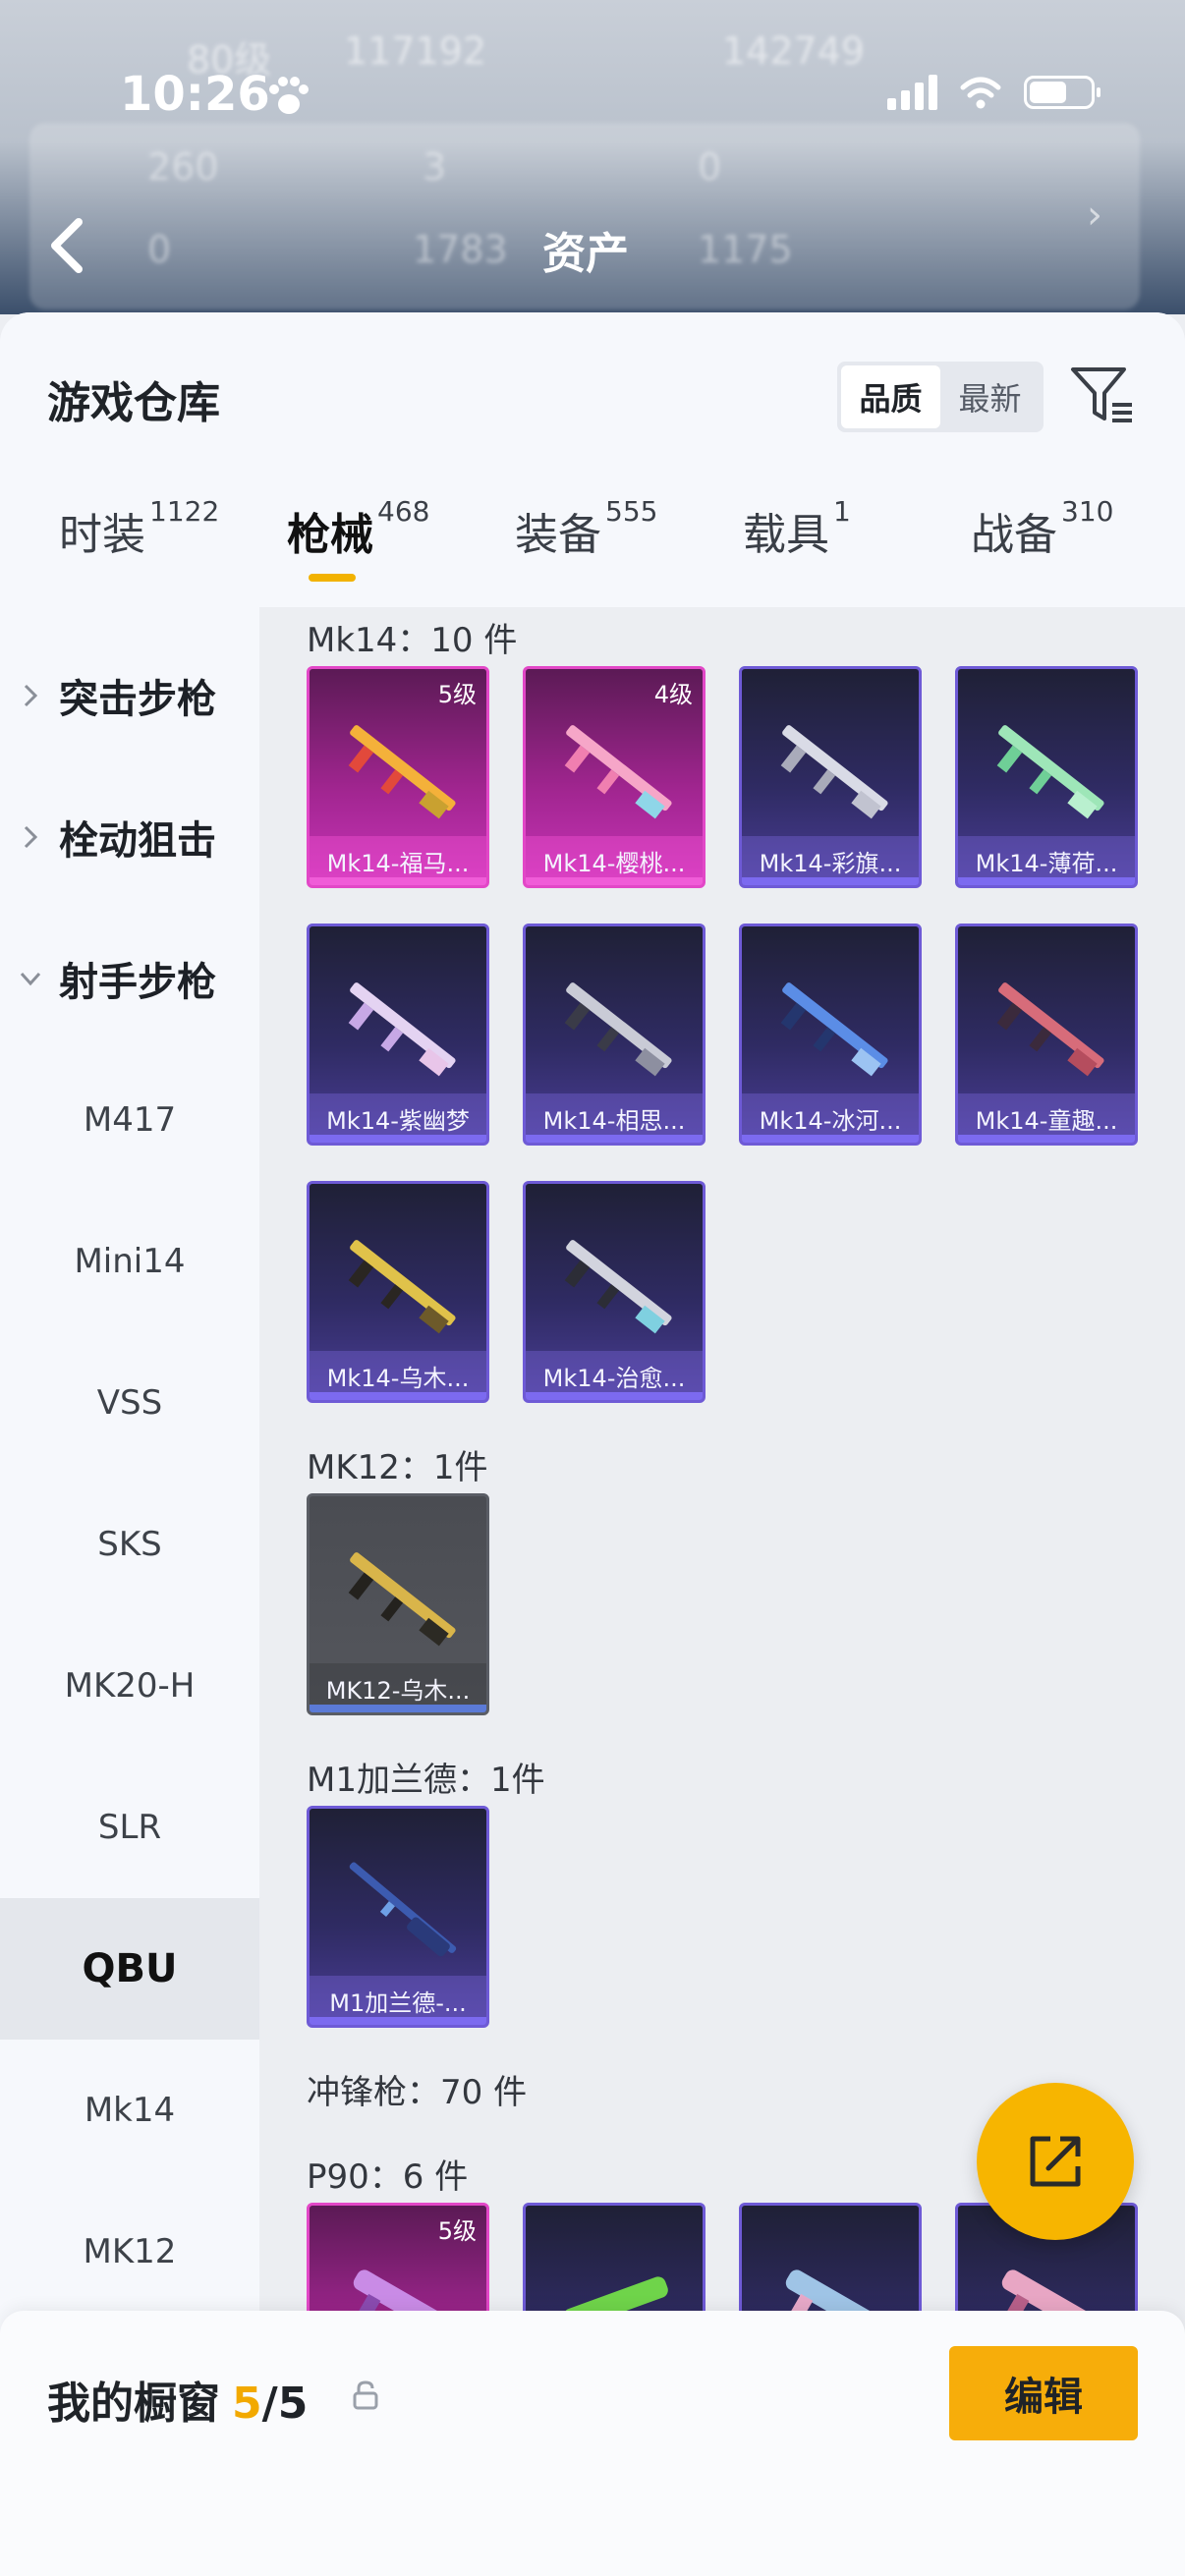  What do you see at coordinates (842, 511) in the screenshot?
I see `tab-count: 1` at bounding box center [842, 511].